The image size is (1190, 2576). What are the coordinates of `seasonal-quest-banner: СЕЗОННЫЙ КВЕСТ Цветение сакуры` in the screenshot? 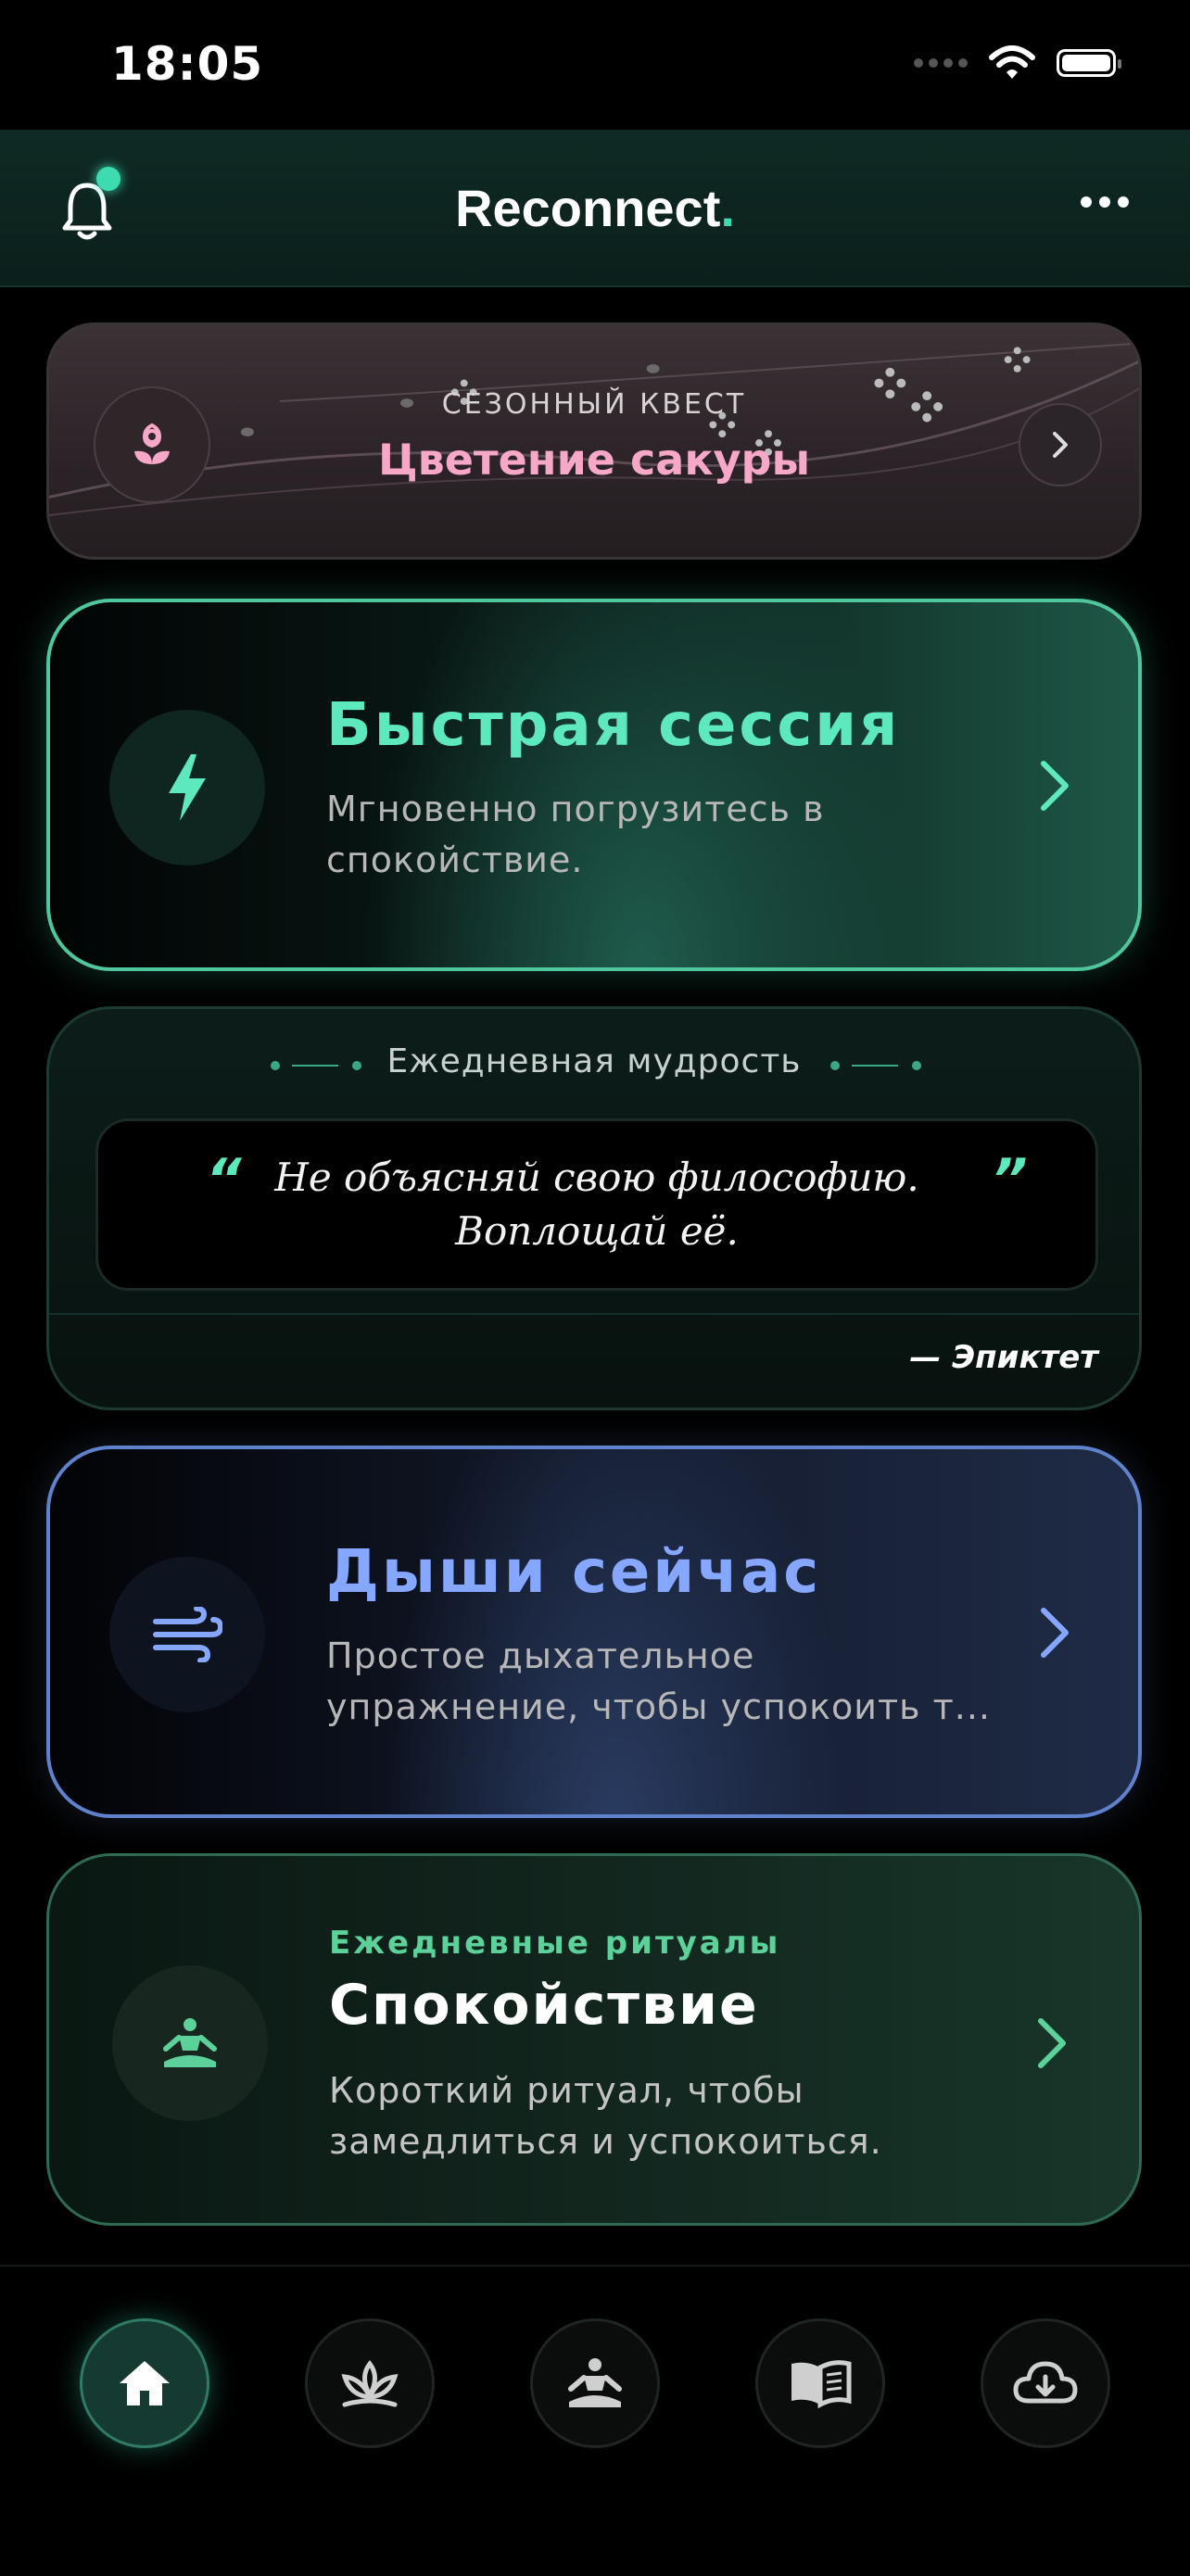 It's located at (594, 441).